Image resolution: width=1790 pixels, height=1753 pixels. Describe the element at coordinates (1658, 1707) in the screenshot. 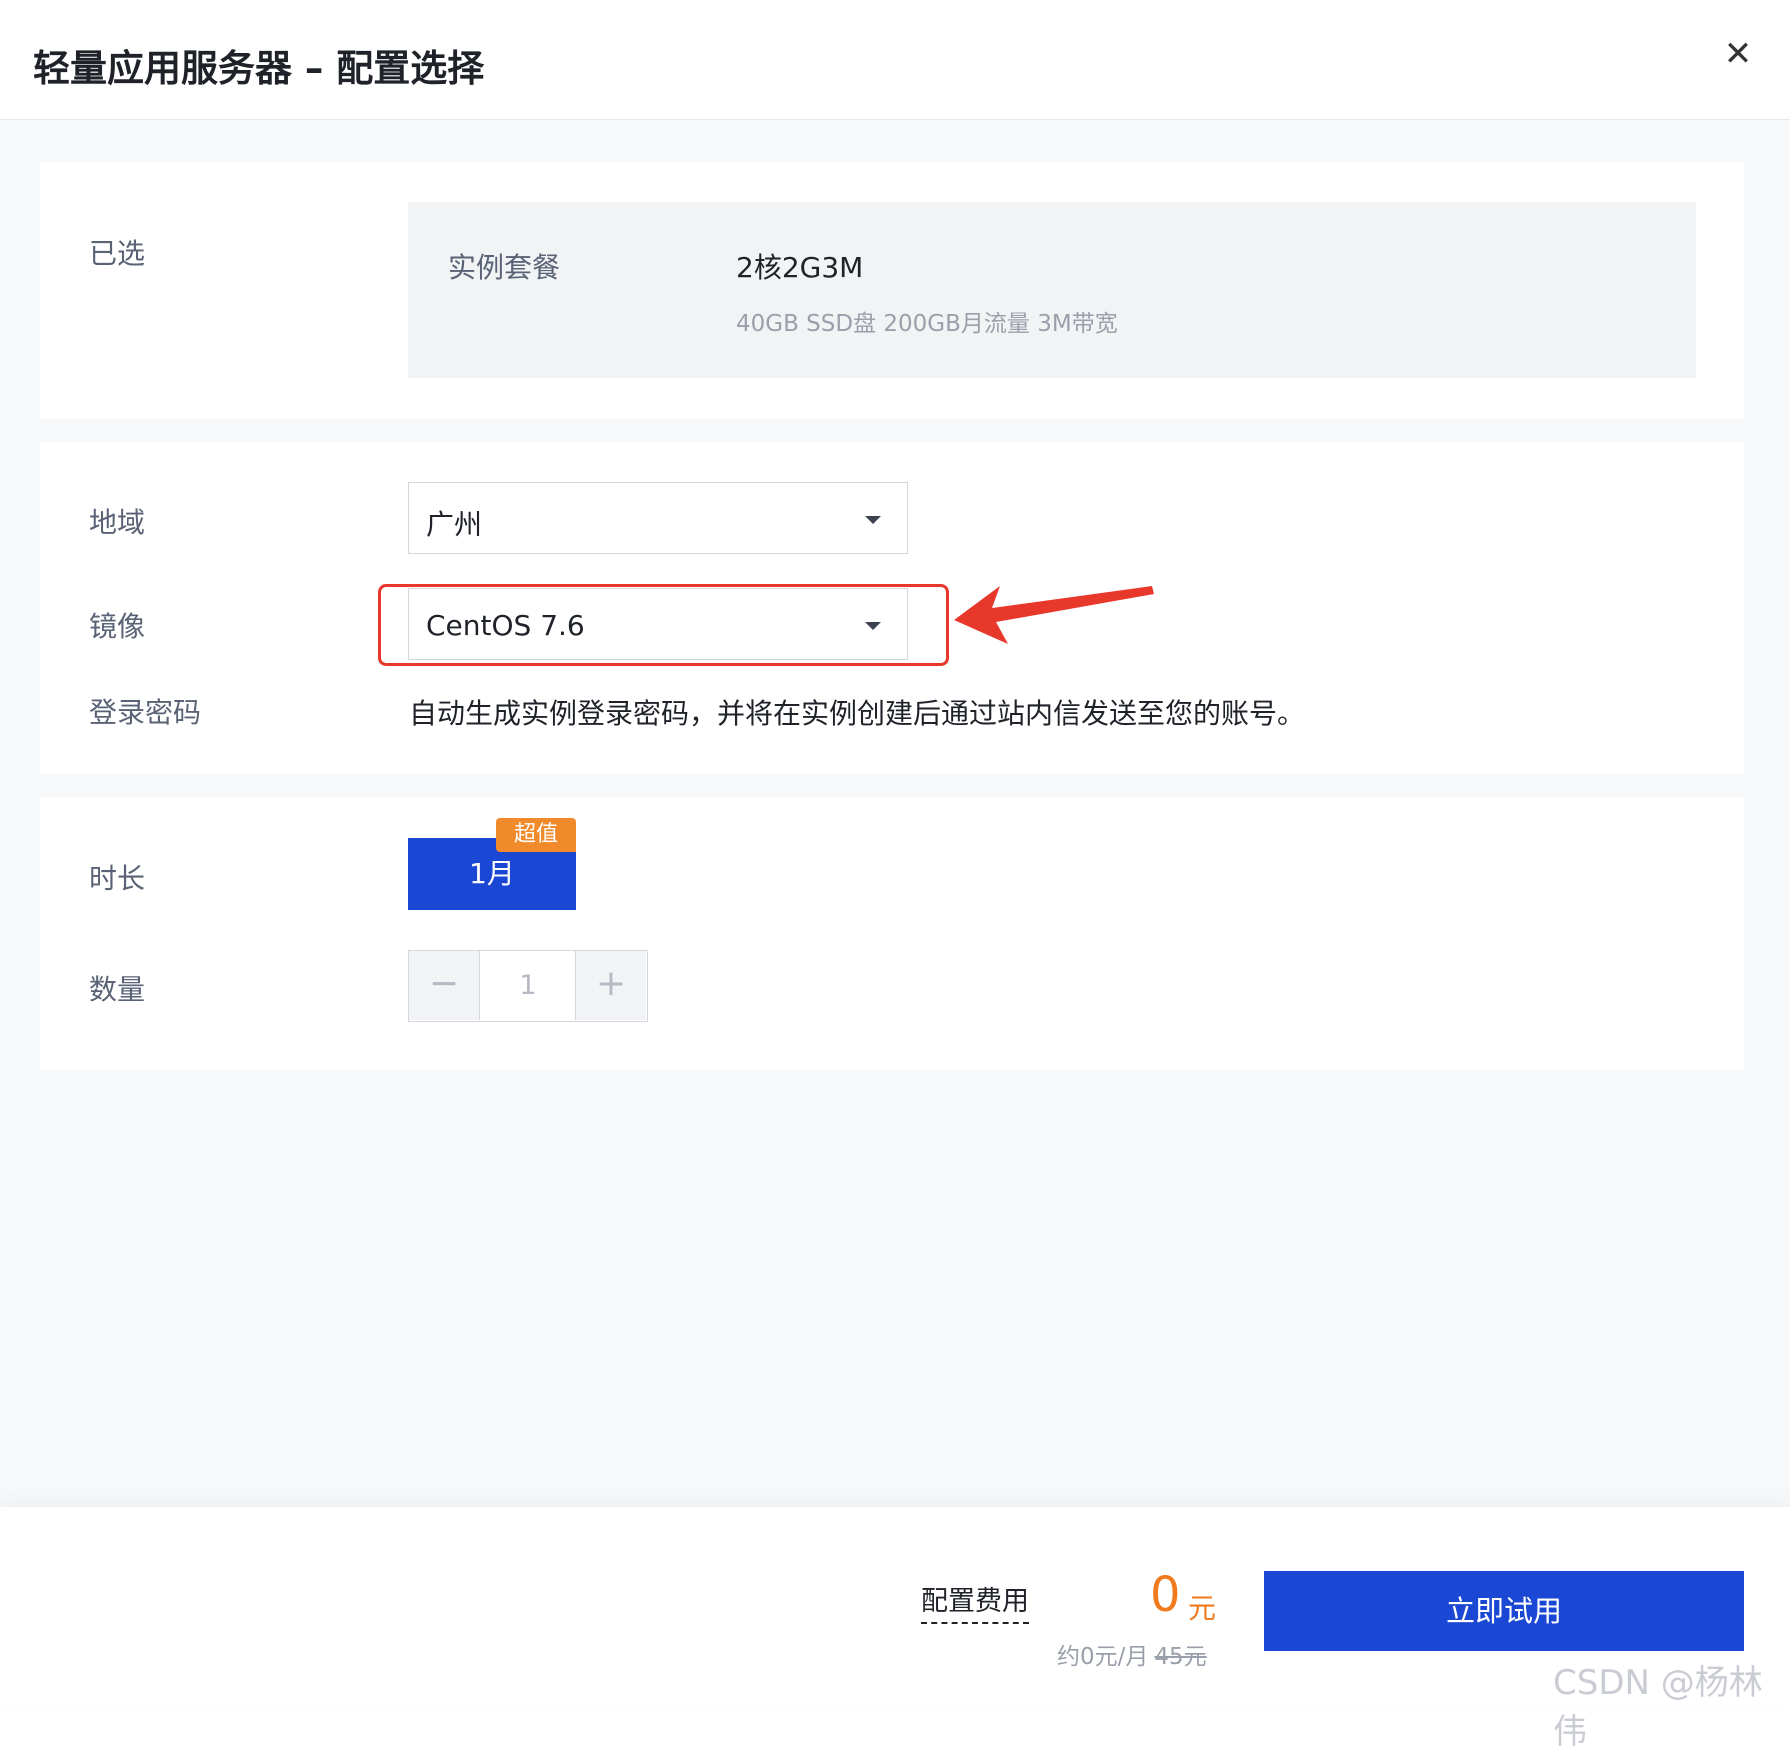

I see `watermark: CSDN @杨林伟` at that location.